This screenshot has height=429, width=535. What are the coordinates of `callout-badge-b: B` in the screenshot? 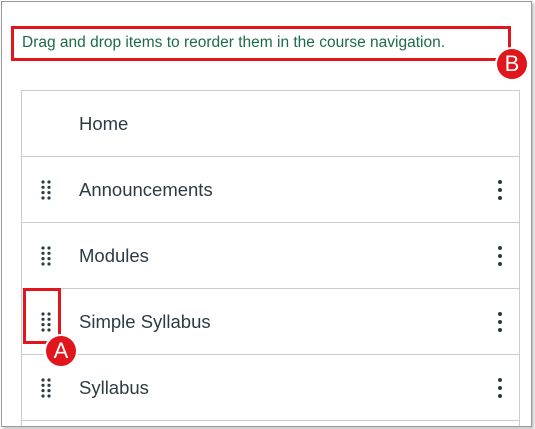 It's located at (512, 64).